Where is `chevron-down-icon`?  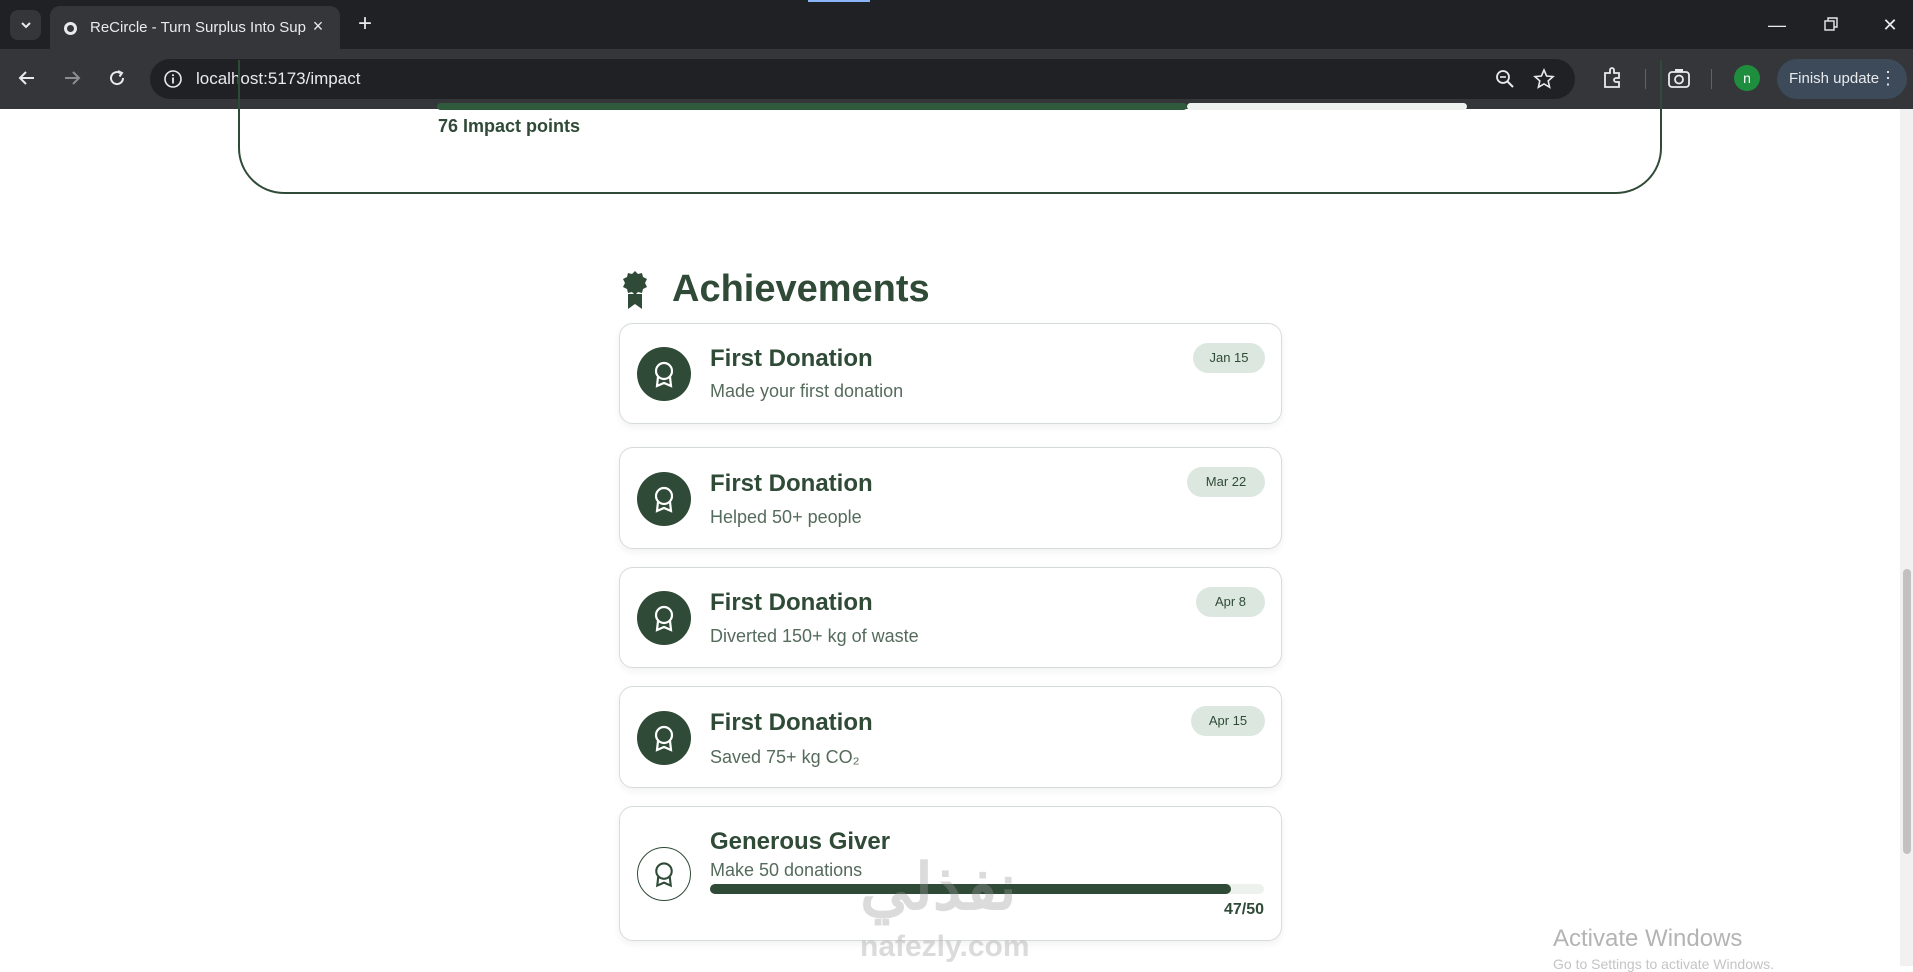 chevron-down-icon is located at coordinates (25, 25).